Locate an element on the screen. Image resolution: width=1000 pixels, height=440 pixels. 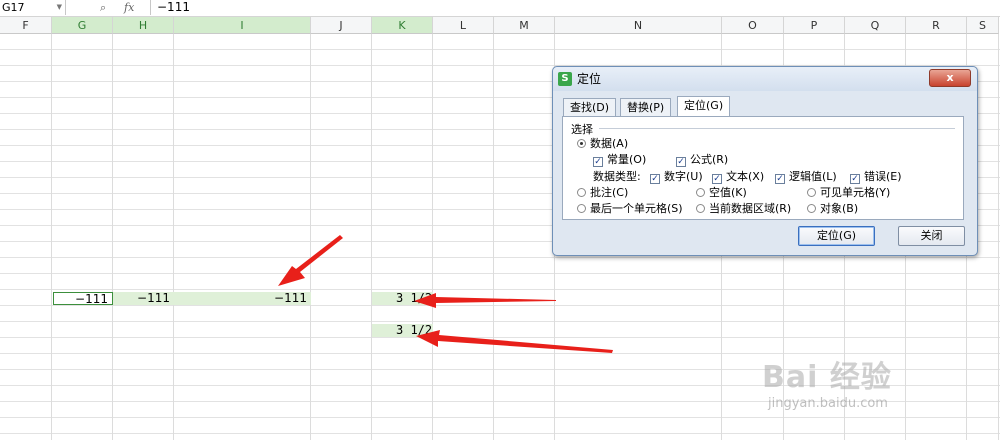
column-header-o: O is located at coordinates (753, 25).